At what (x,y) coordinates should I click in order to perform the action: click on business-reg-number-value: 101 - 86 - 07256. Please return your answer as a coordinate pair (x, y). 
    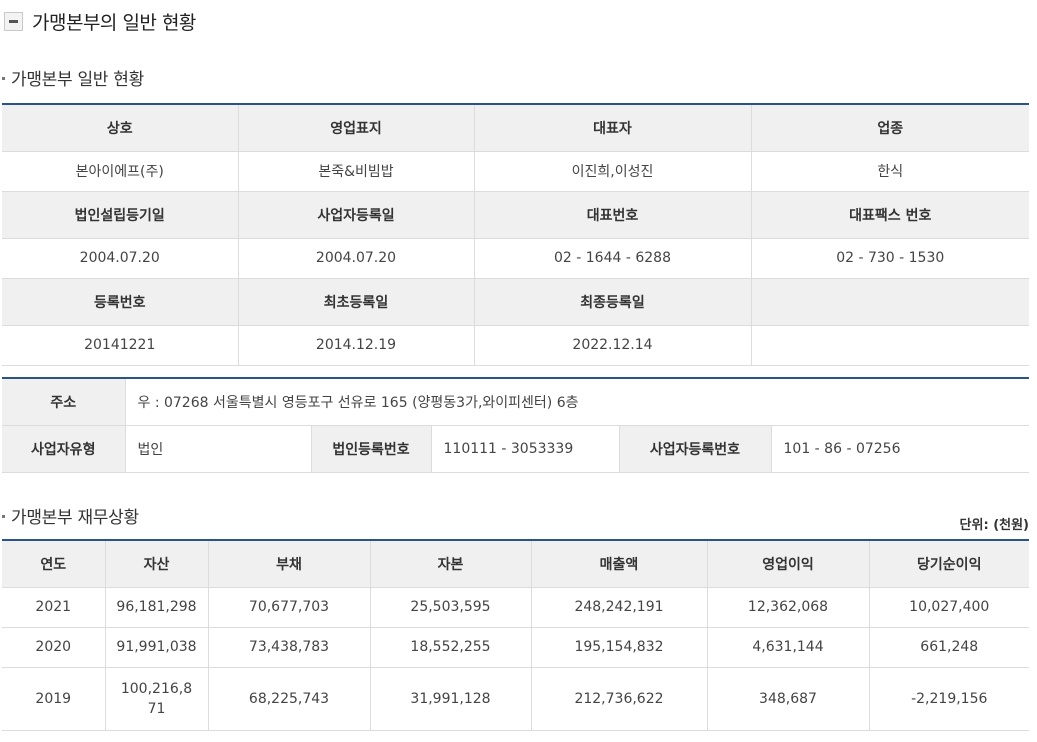
    Looking at the image, I should click on (900, 449).